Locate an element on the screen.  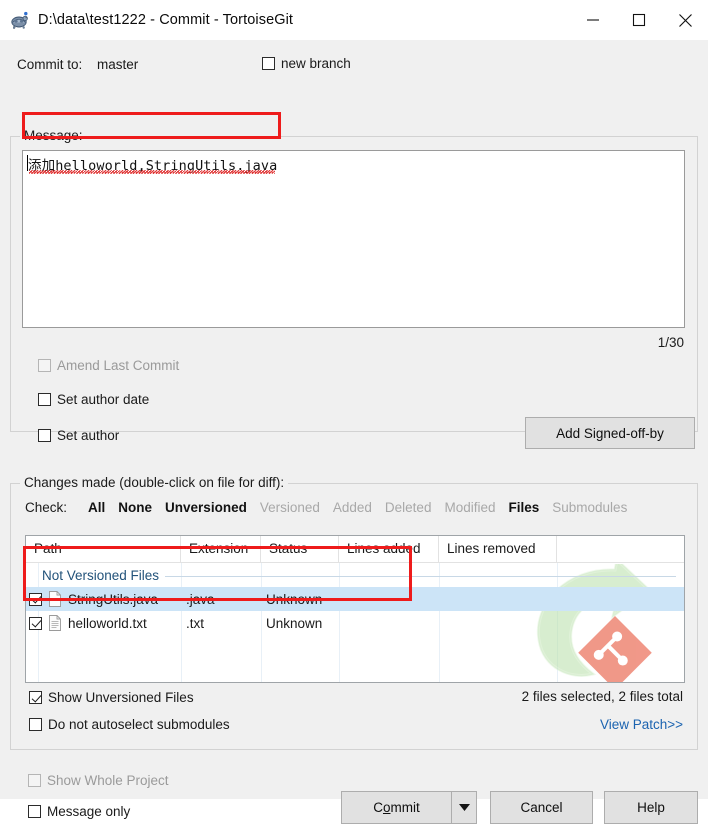
amend-label: Amend Last Commit is located at coordinates (118, 365).